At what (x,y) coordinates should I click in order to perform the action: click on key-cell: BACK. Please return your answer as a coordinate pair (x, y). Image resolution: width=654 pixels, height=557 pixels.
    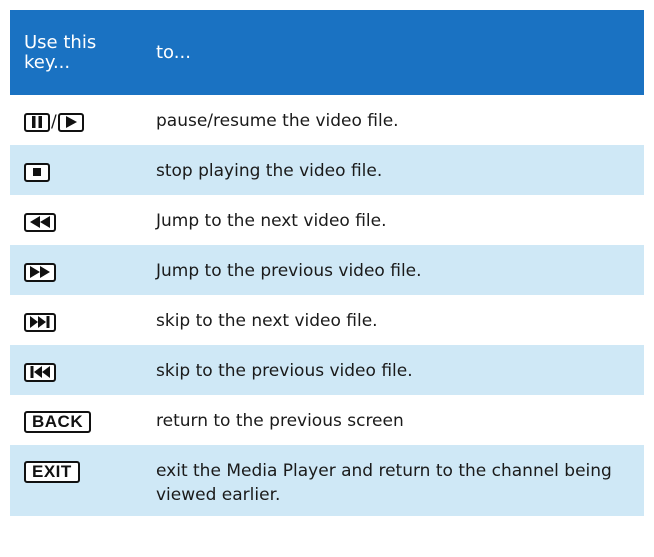
    Looking at the image, I should click on (78, 421).